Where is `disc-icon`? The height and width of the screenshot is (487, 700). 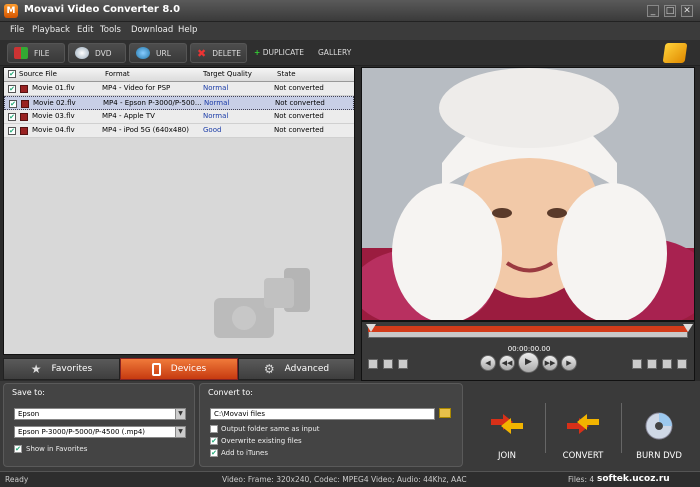 disc-icon is located at coordinates (82, 53).